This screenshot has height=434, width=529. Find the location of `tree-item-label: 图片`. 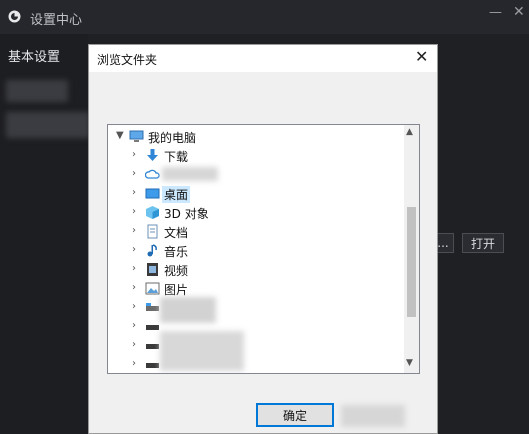

tree-item-label: 图片 is located at coordinates (176, 290).